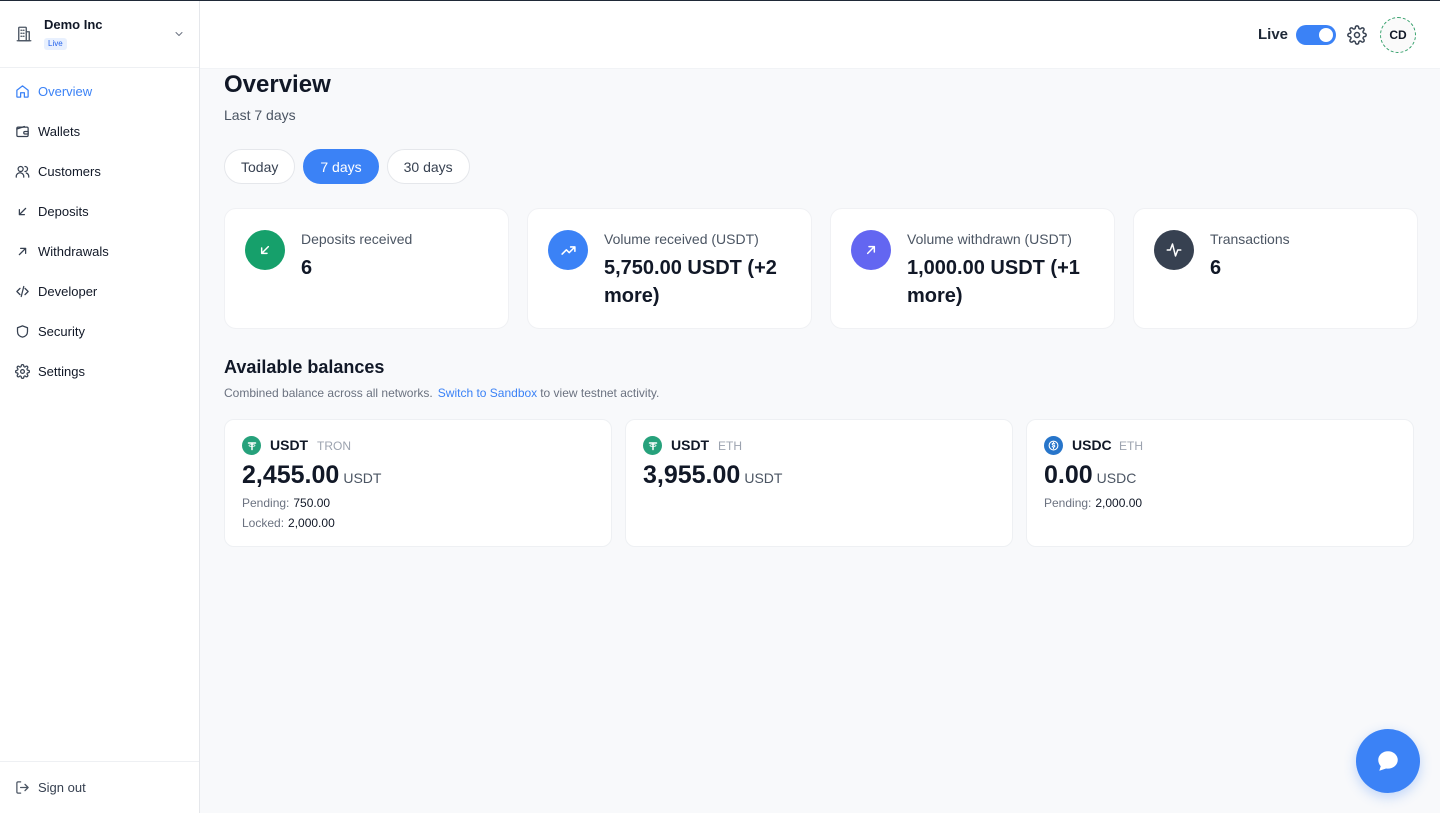  Describe the element at coordinates (263, 523) in the screenshot. I see `locked-label: Locked:` at that location.